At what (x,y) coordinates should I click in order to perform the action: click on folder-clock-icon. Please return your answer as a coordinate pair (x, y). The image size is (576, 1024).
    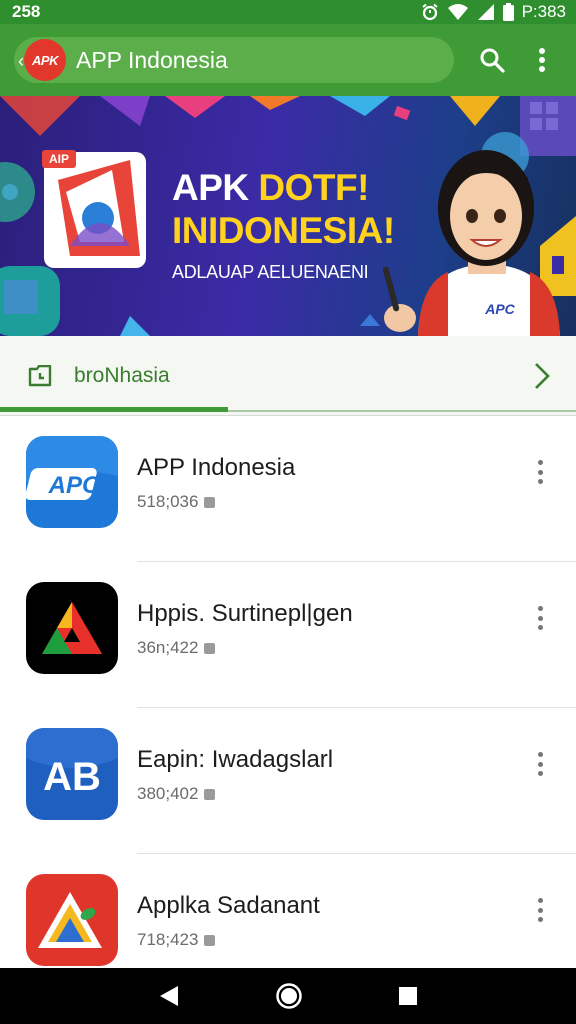
    Looking at the image, I should click on (40, 375).